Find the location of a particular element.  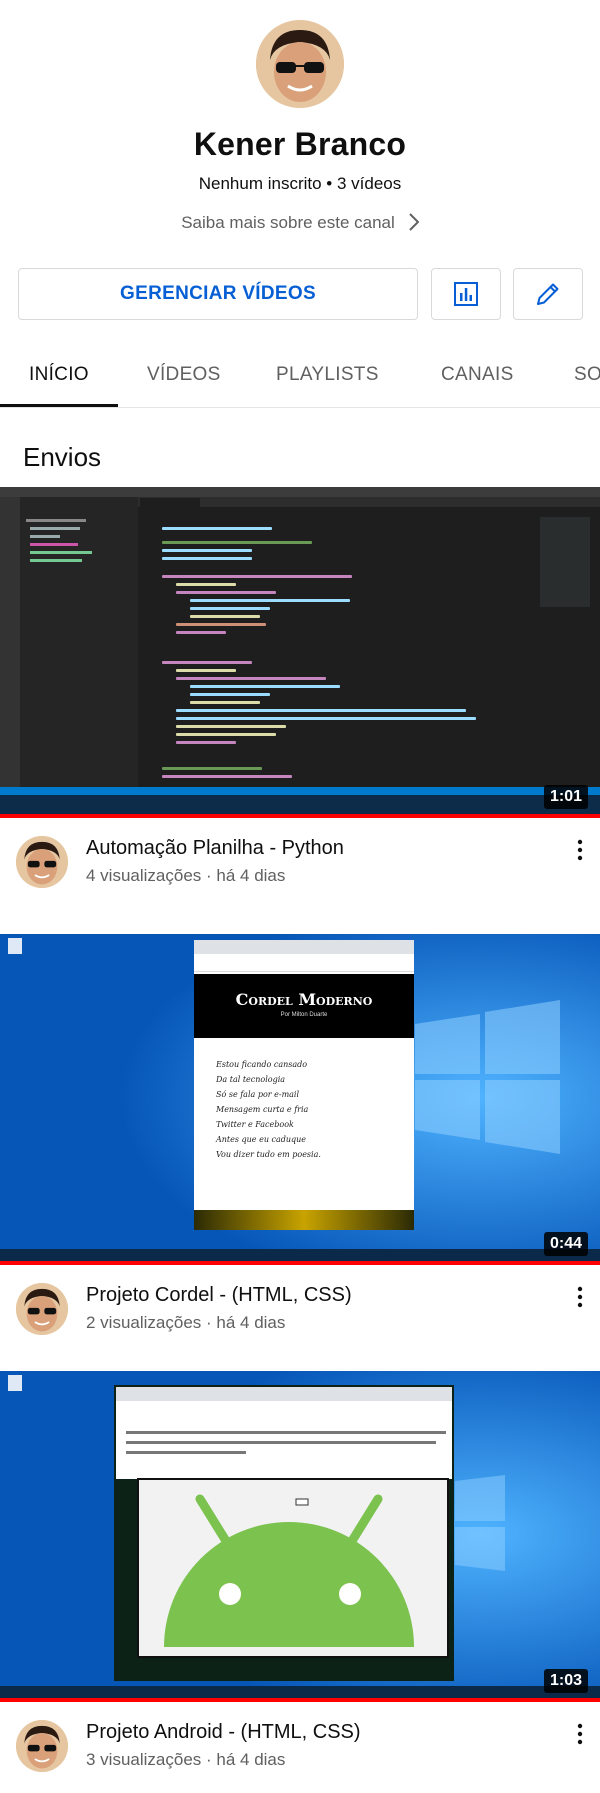

edit-channel-button is located at coordinates (548, 294).